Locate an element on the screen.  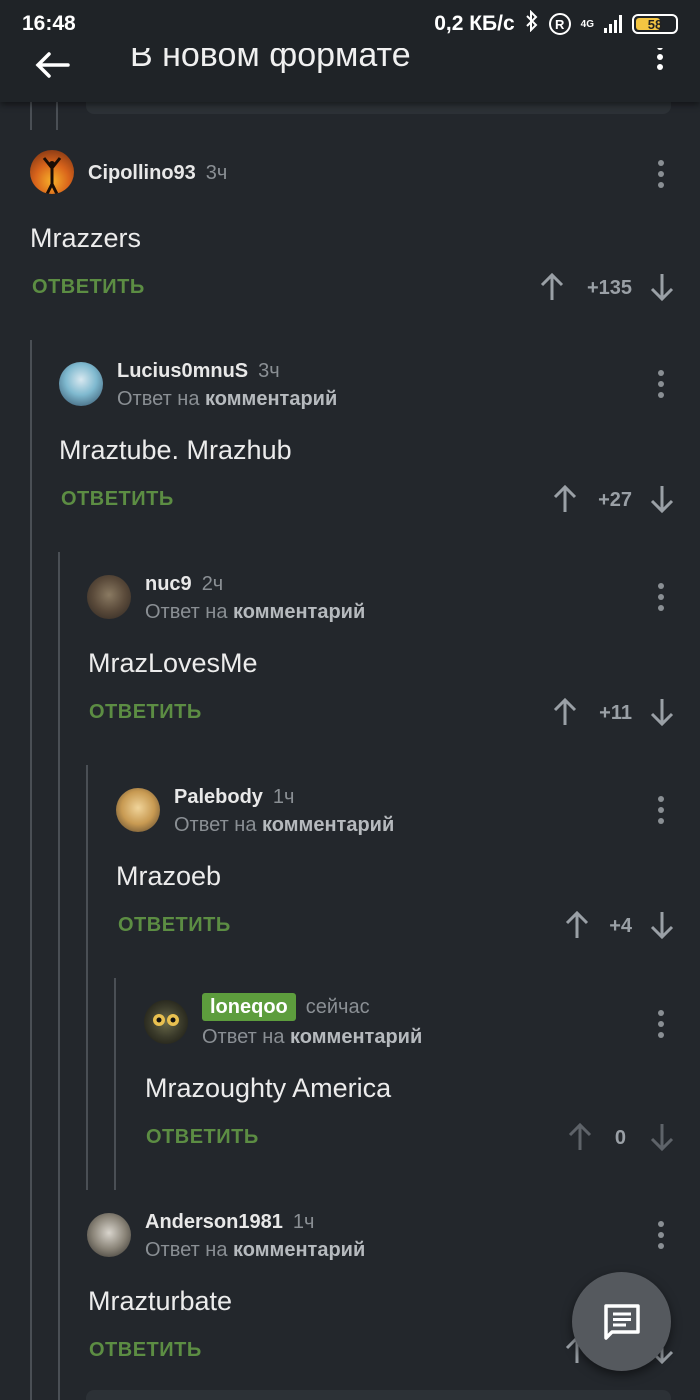
network-type: 4G is located at coordinates (587, 24).